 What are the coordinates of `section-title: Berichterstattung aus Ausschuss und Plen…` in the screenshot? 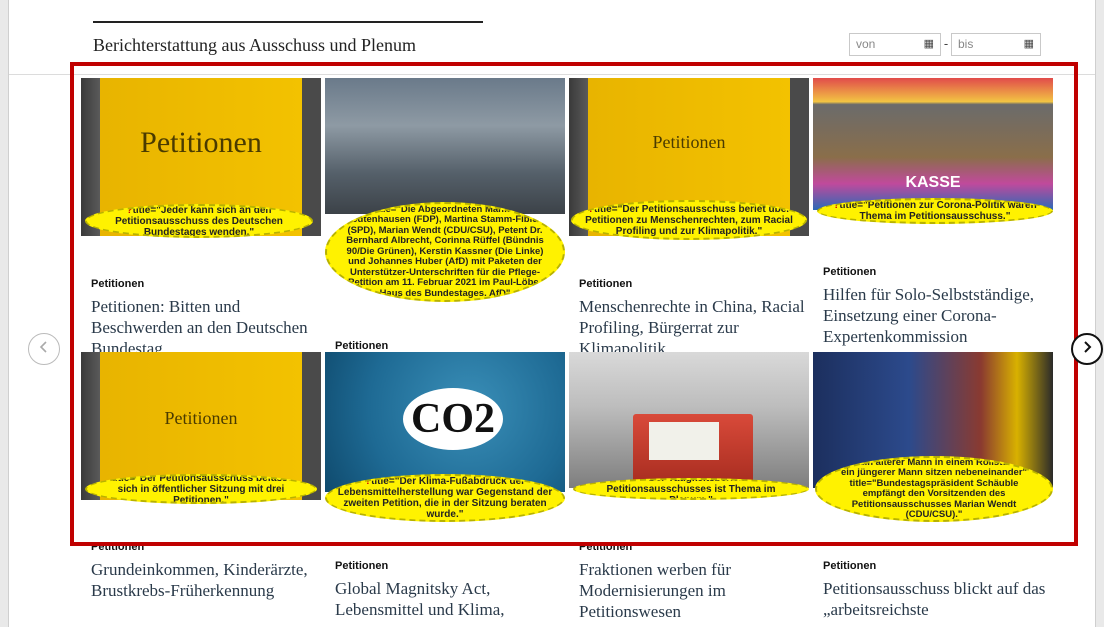 It's located at (254, 45).